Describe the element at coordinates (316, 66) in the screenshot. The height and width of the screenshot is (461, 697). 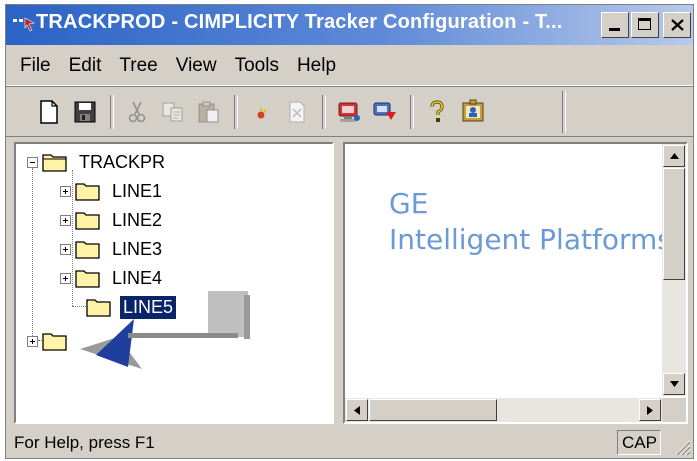
I see `menu-help: Help` at that location.